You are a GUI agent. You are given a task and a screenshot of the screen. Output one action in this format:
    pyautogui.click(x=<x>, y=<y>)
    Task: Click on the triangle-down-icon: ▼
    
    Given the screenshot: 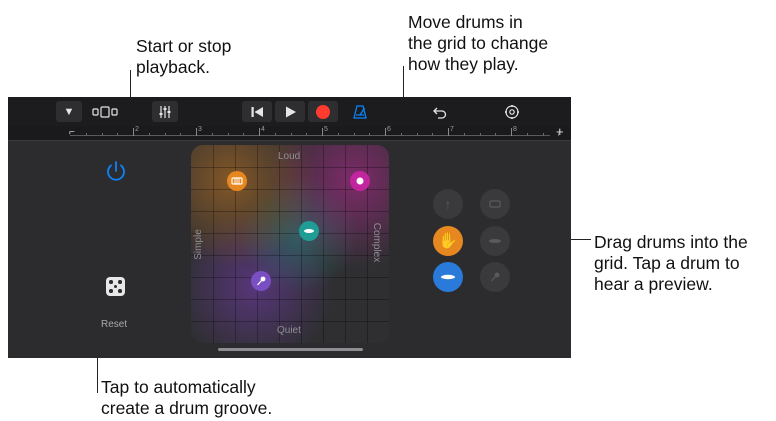 What is the action you would take?
    pyautogui.click(x=69, y=111)
    